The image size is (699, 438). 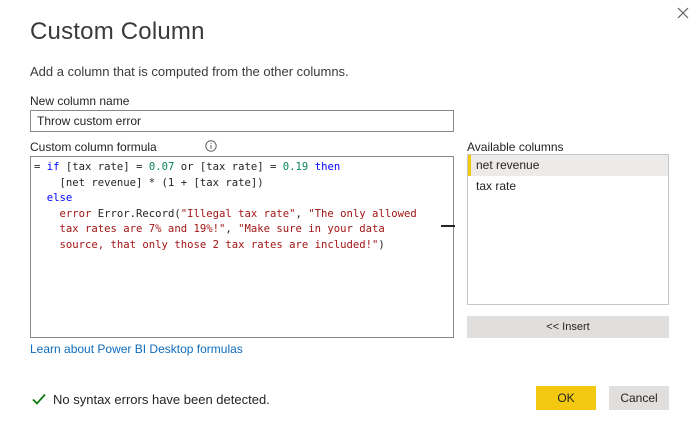 I want to click on insert-button: << Insert, so click(x=568, y=327).